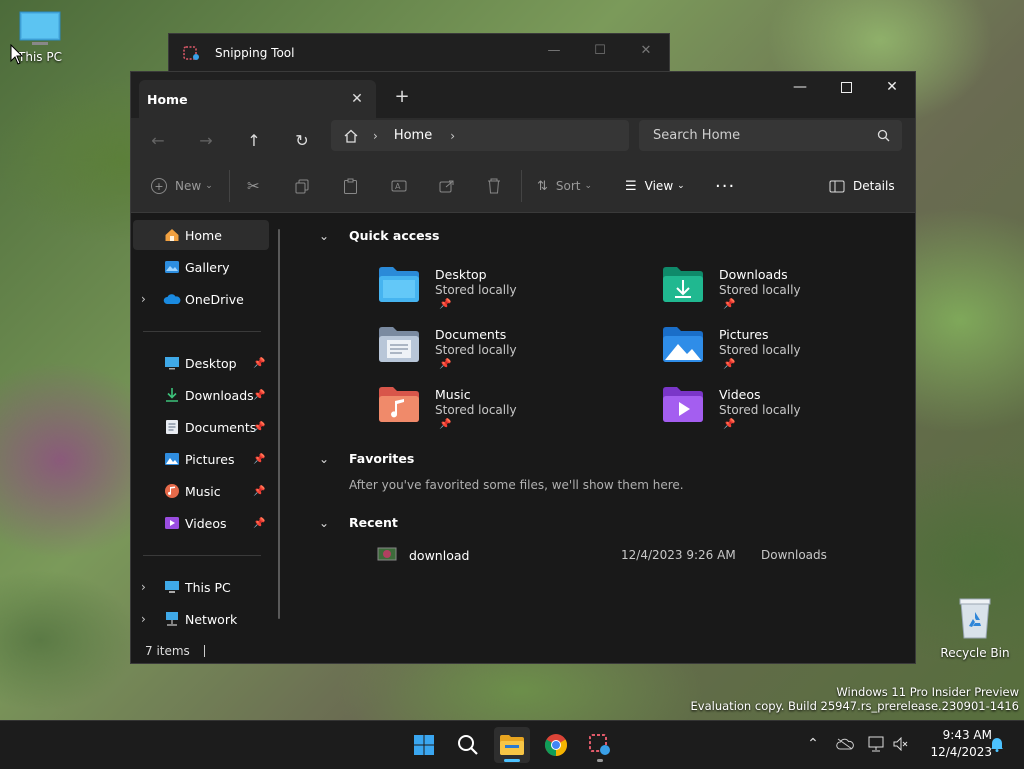 This screenshot has width=1024, height=769. What do you see at coordinates (629, 555) in the screenshot?
I see `recent-file-row: download 12/4/2023 9:26 AM Downloads` at bounding box center [629, 555].